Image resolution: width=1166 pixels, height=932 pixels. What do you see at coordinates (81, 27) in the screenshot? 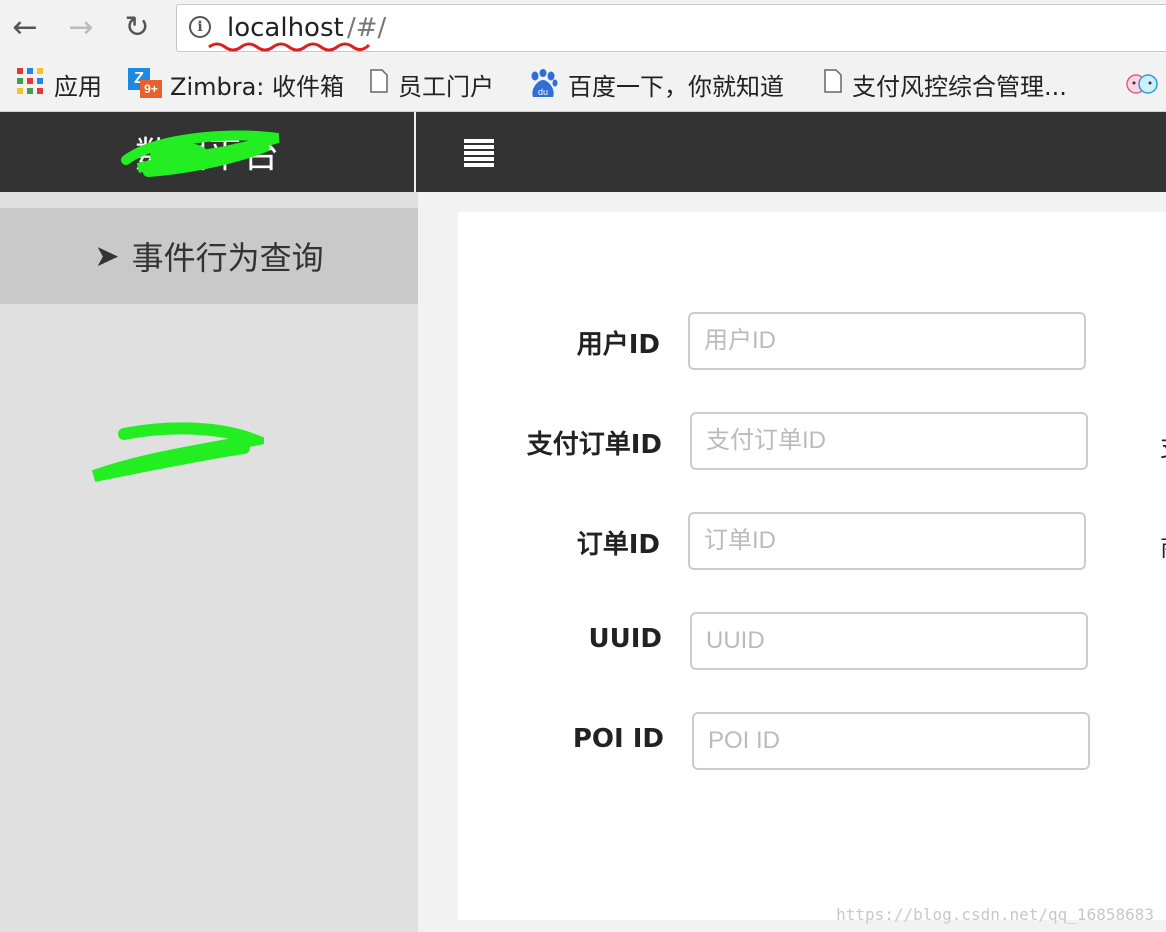
I see `forward-arrow-icon: →` at bounding box center [81, 27].